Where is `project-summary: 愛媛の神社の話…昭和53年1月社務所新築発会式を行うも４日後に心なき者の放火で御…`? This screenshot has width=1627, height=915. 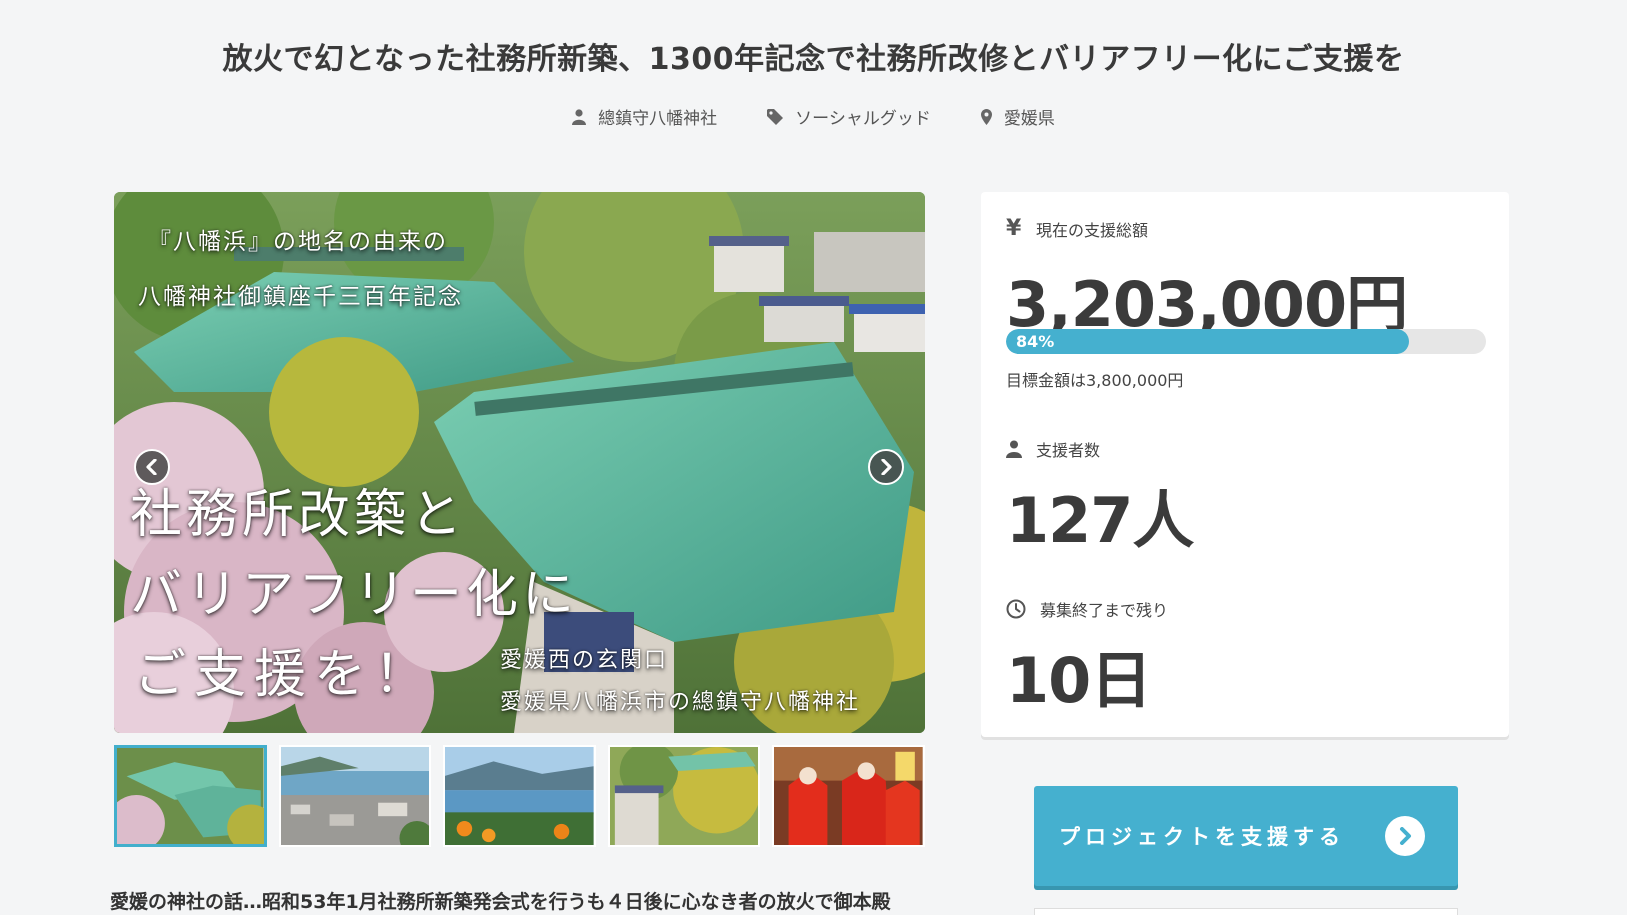 project-summary: 愛媛の神社の話…昭和53年1月社務所新築発会式を行うも４日後に心なき者の放火で御… is located at coordinates (500, 902).